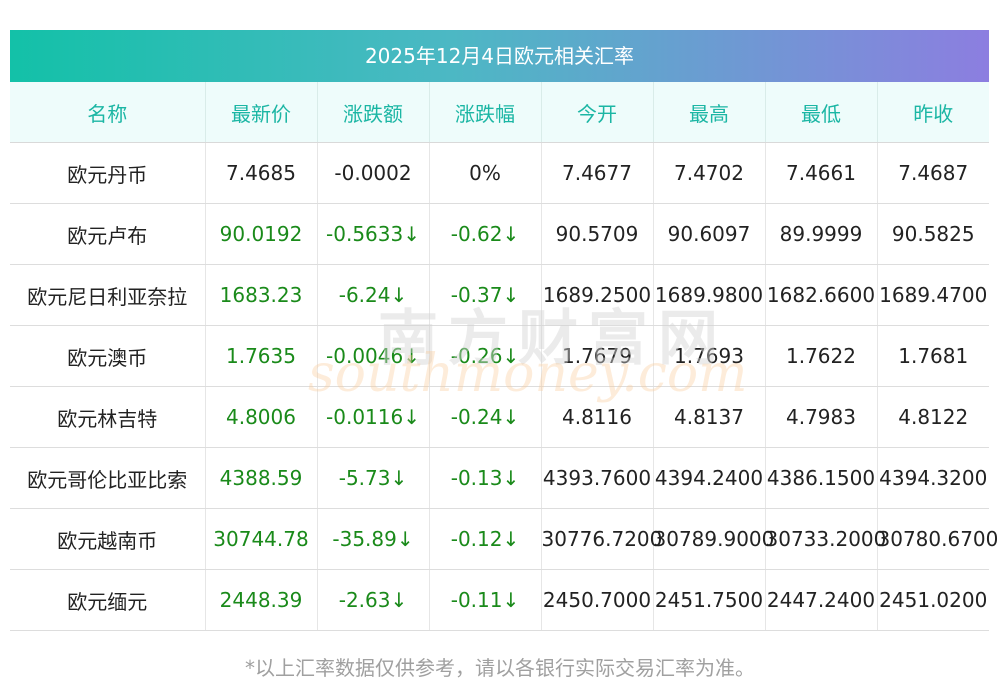 This screenshot has width=1000, height=697. What do you see at coordinates (709, 356) in the screenshot?
I see `cell-high: 1.7693` at bounding box center [709, 356].